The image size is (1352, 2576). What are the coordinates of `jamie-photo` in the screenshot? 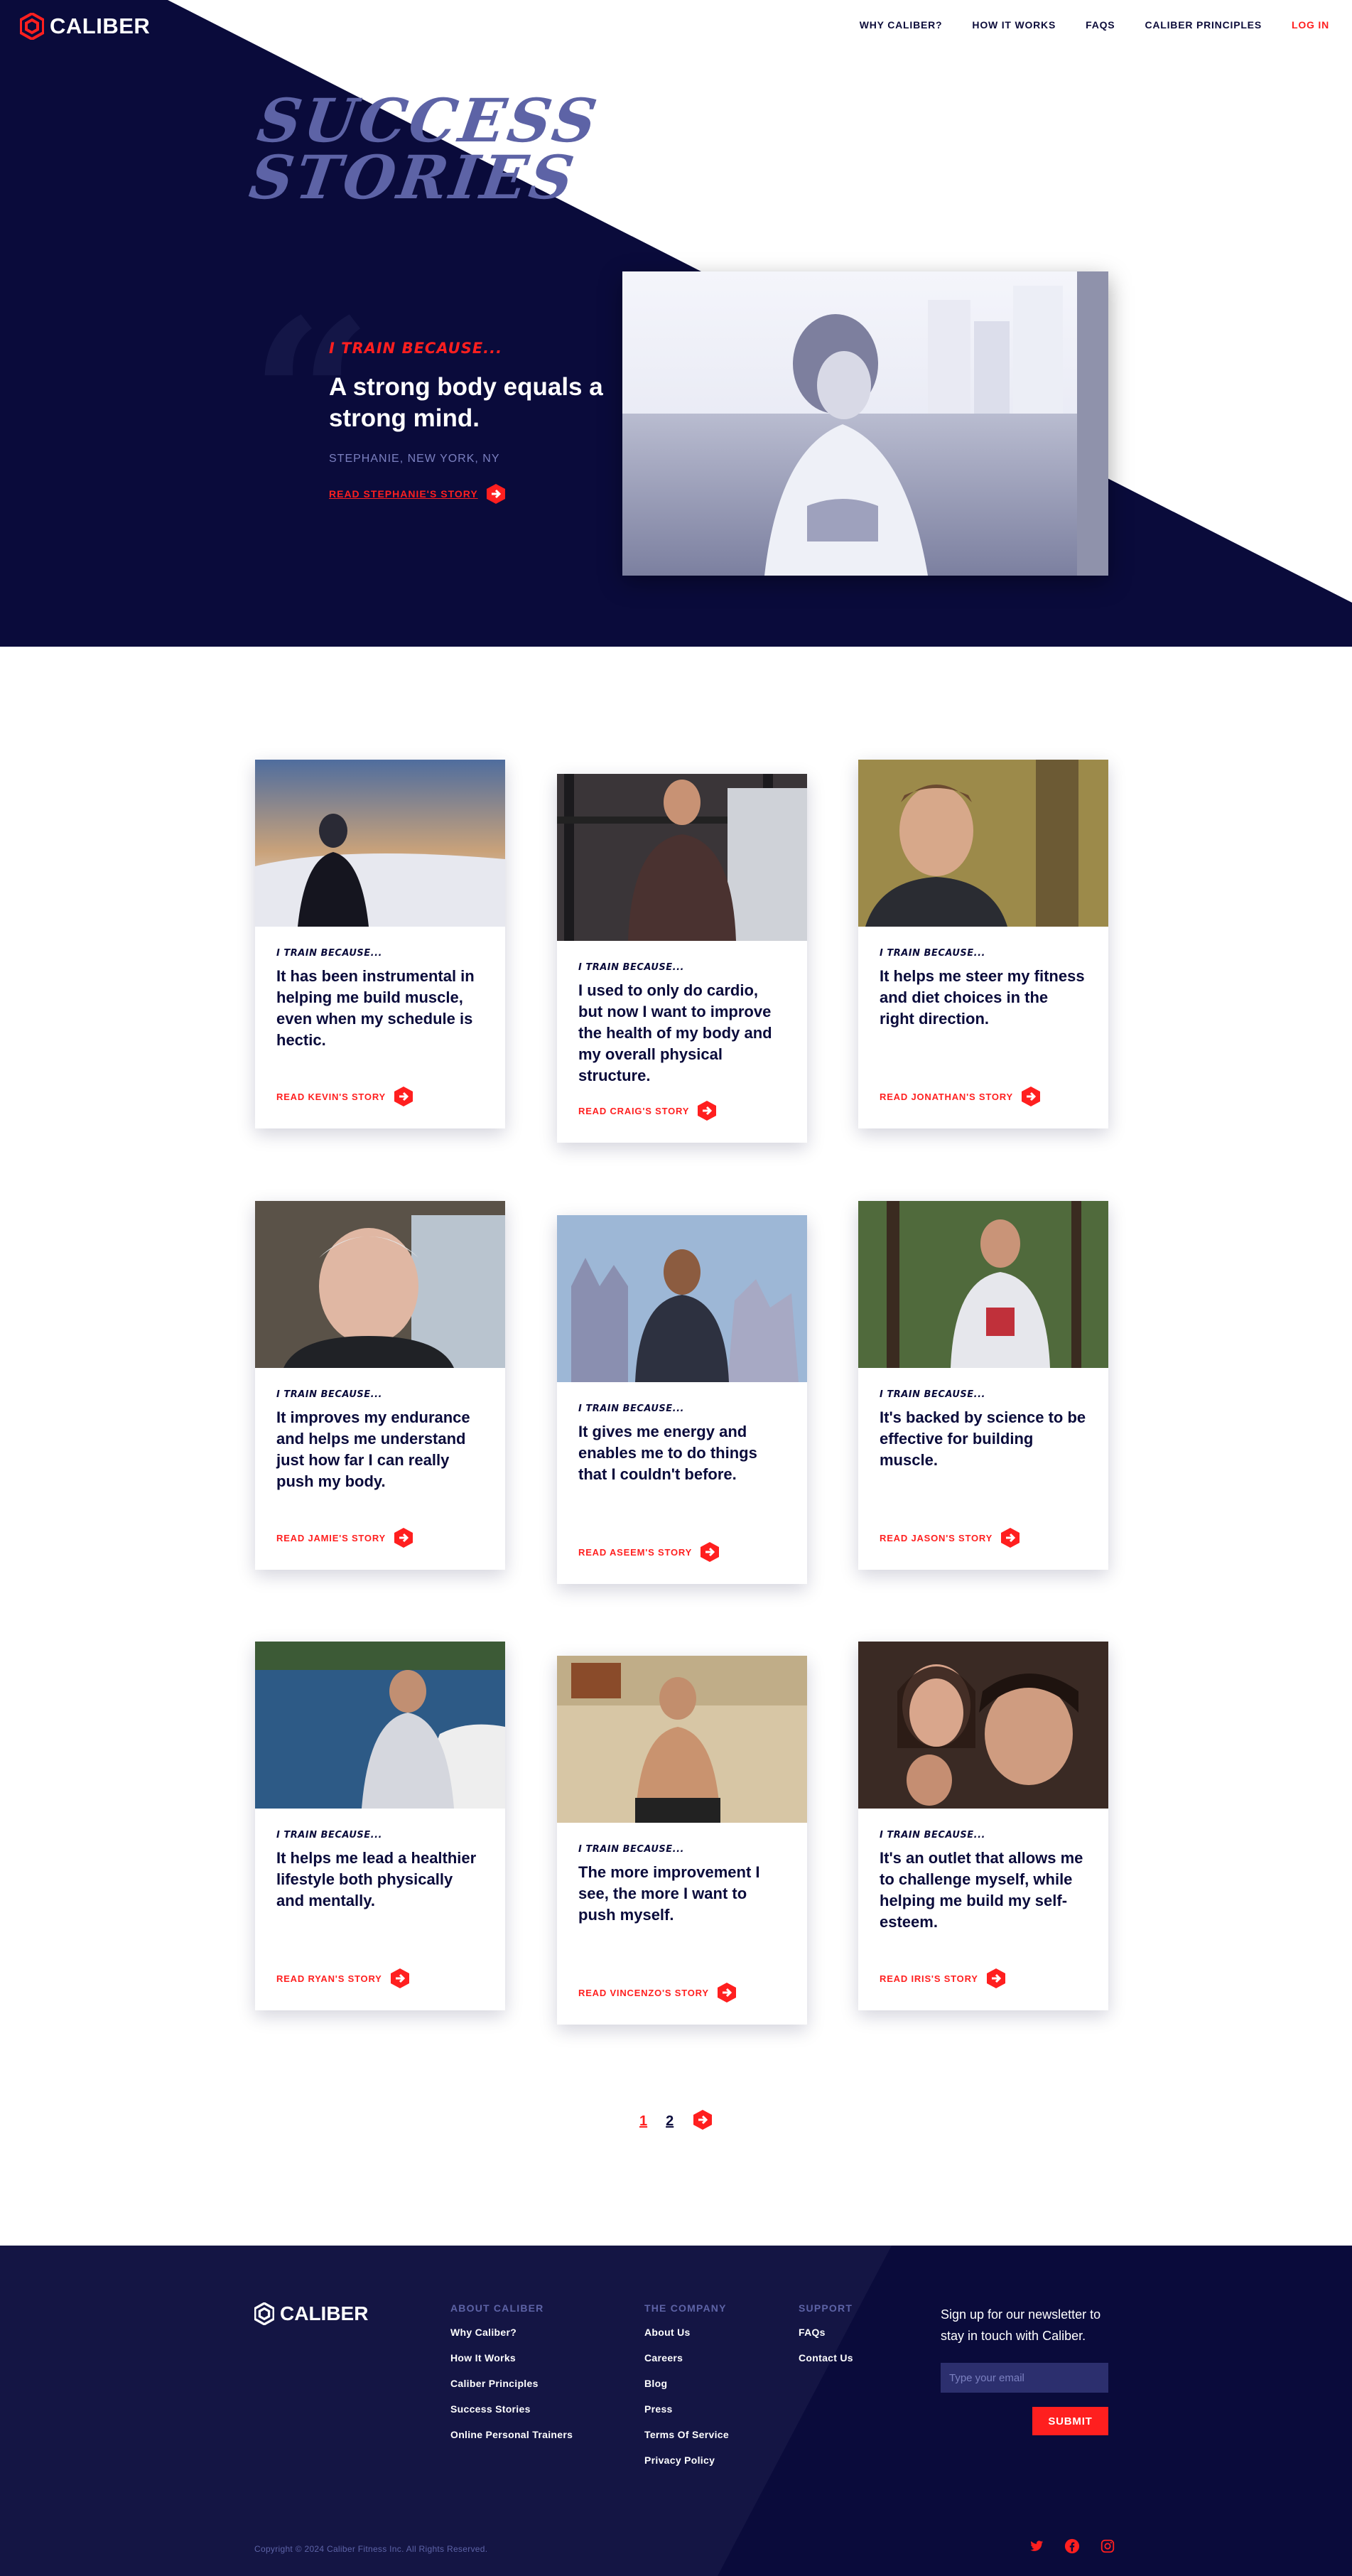 It's located at (380, 1284).